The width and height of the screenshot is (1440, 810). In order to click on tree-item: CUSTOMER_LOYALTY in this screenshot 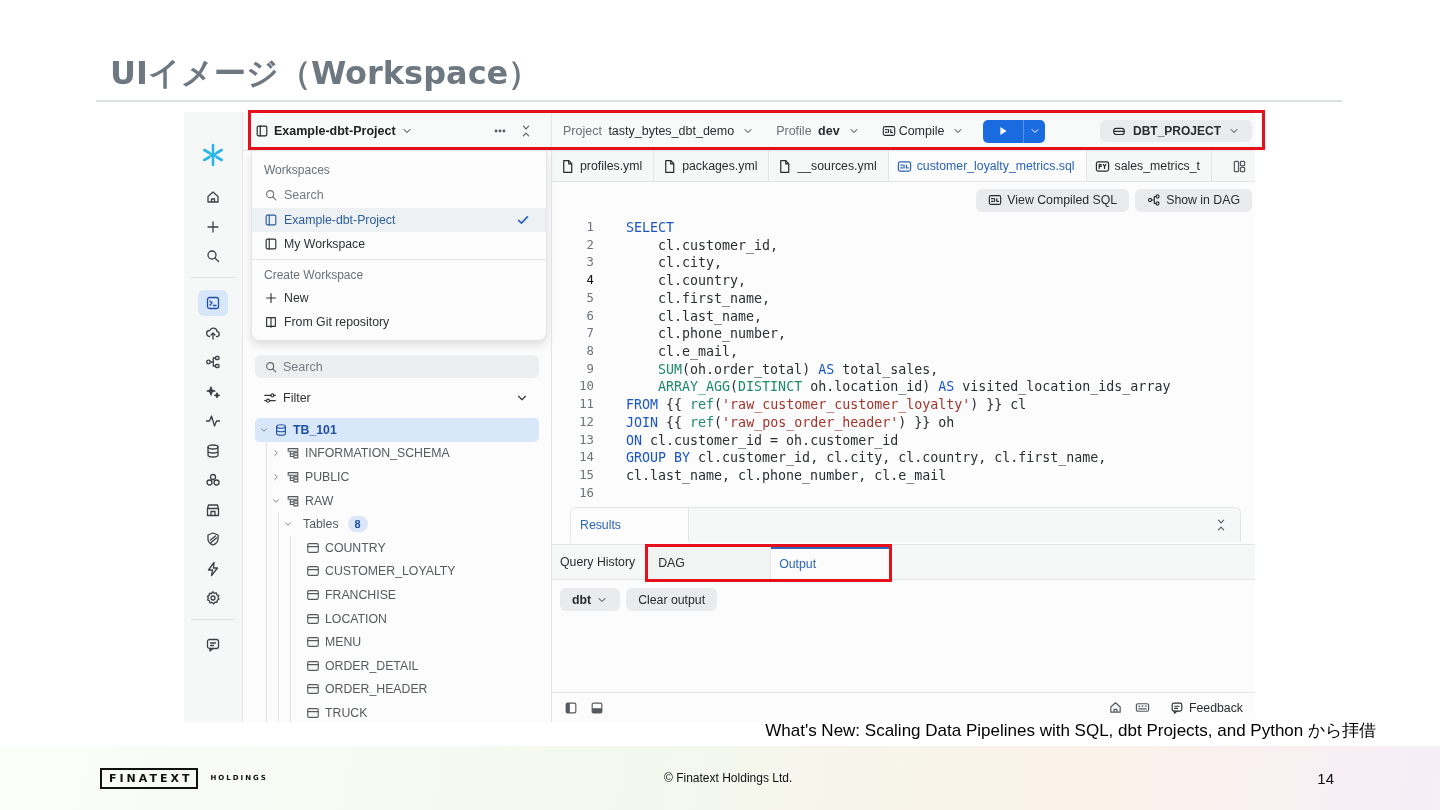, I will do `click(415, 571)`.